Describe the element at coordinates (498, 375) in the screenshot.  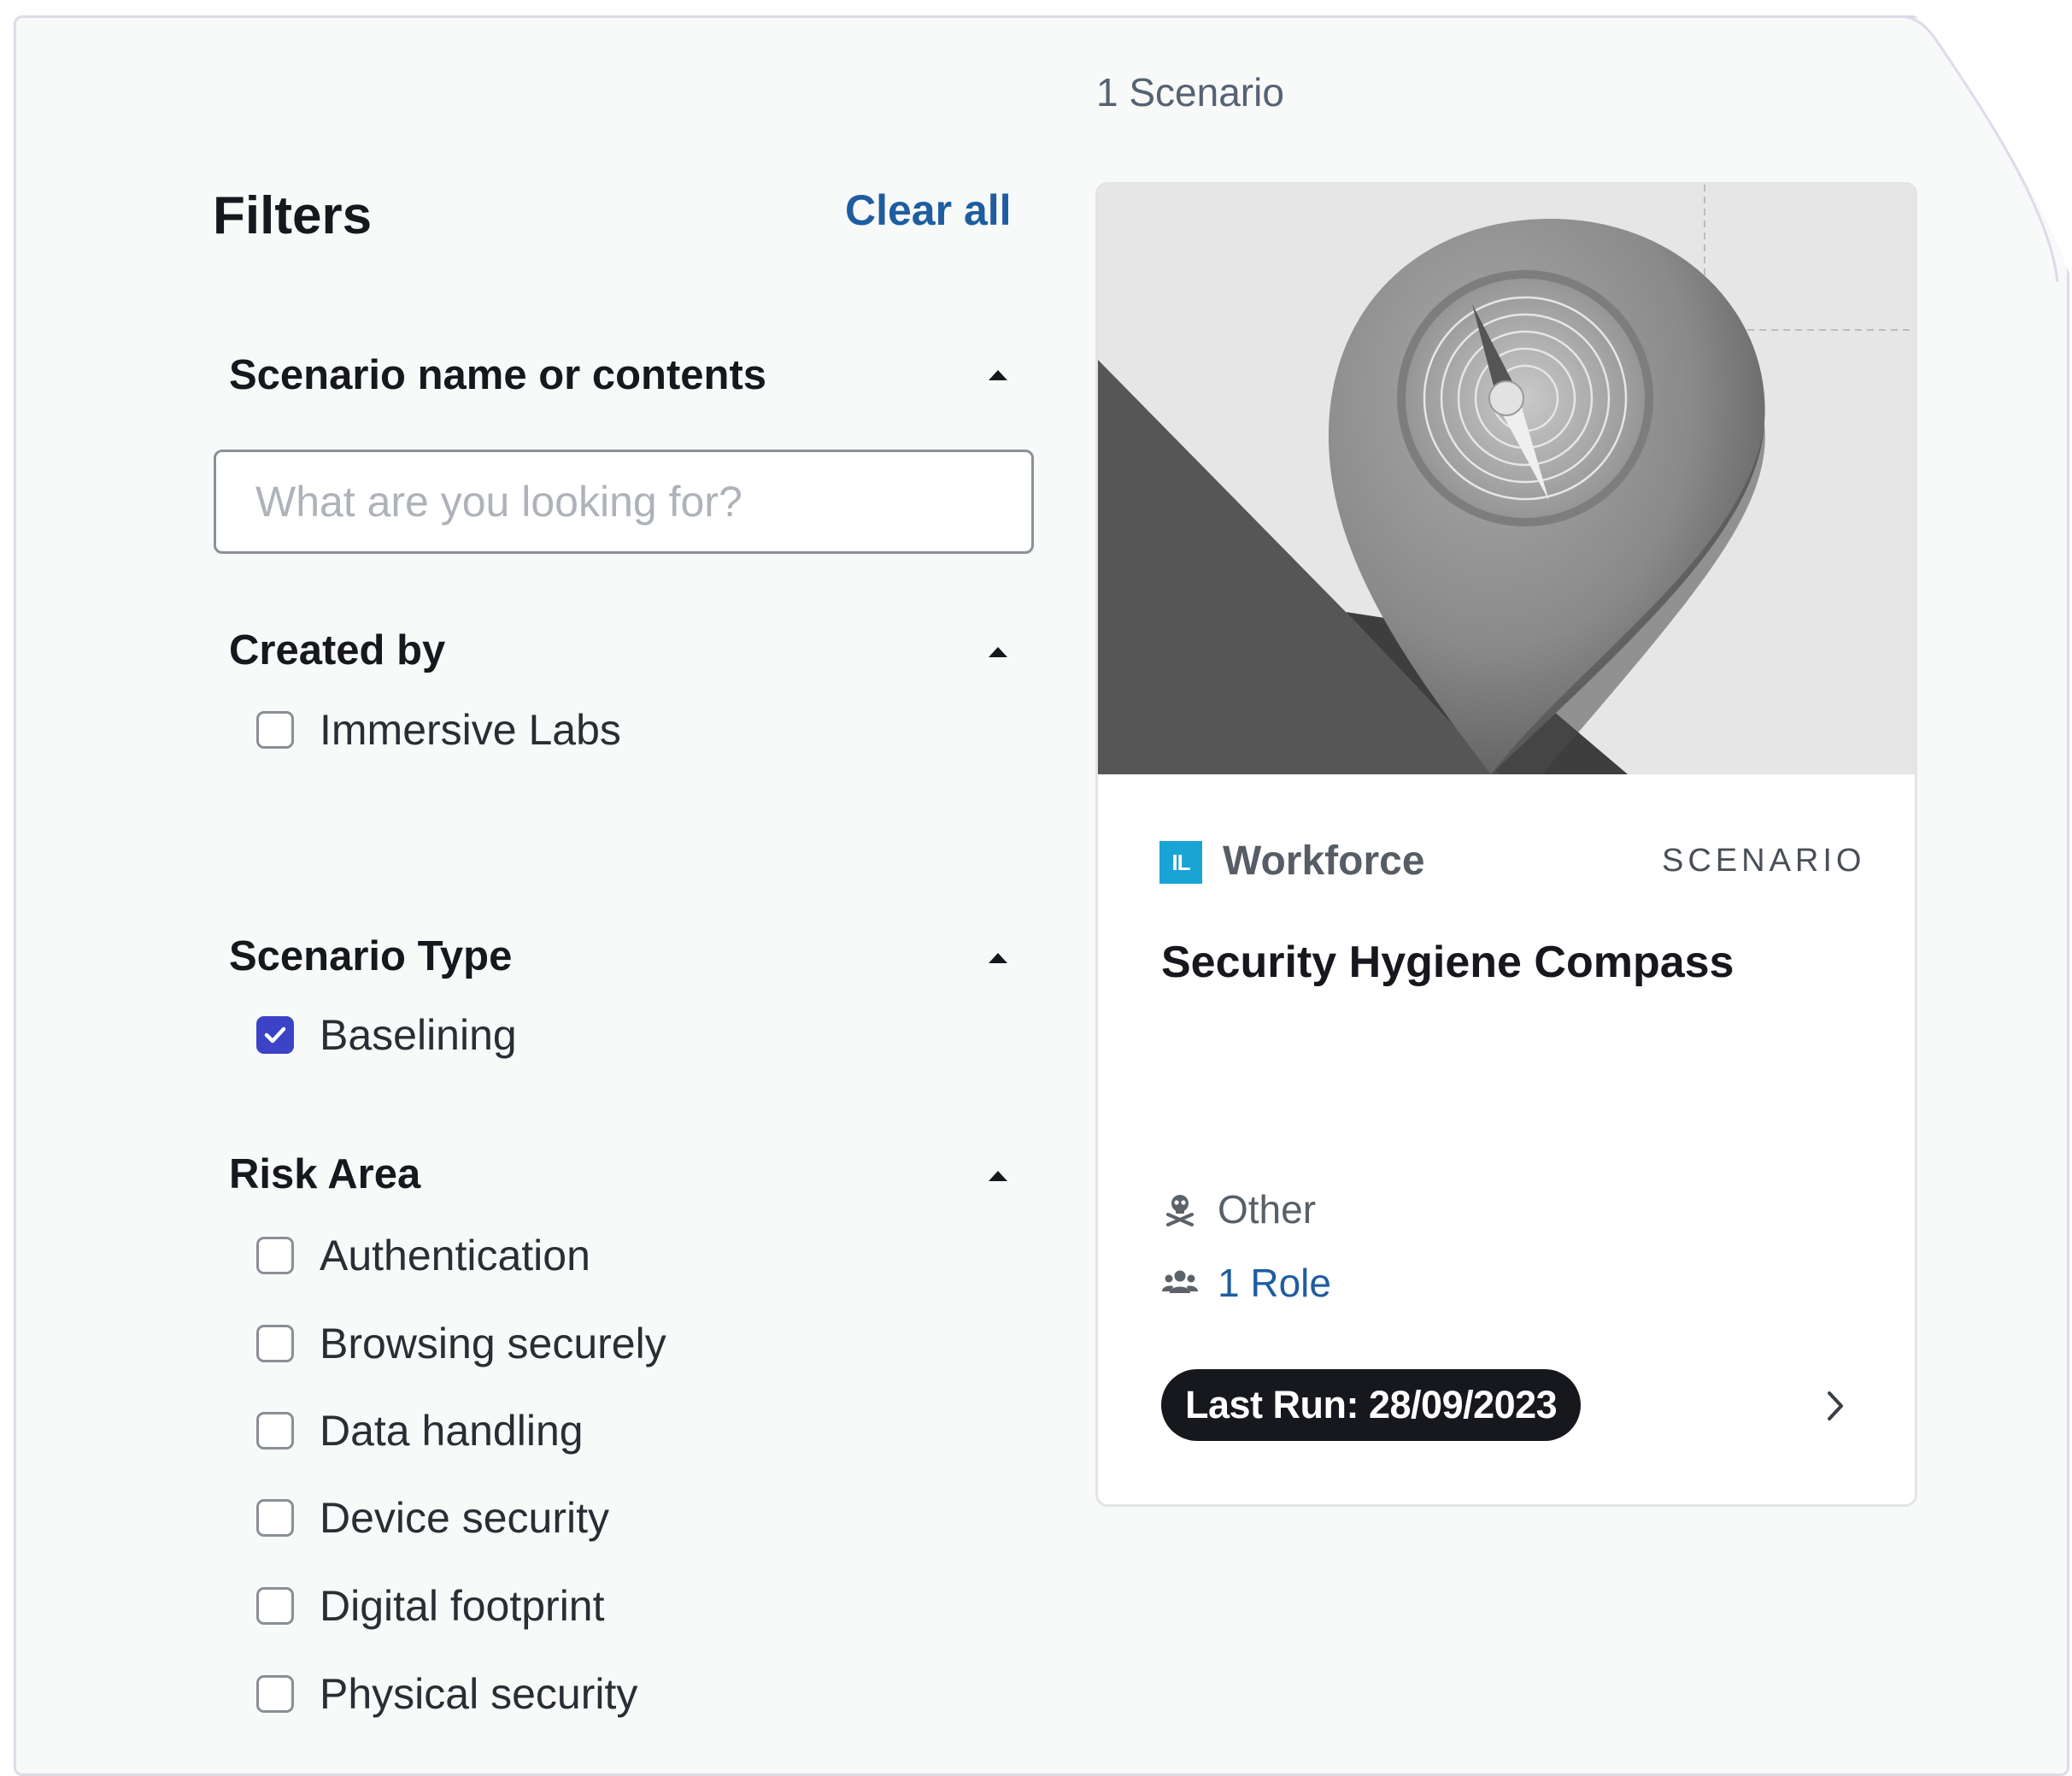
I see `search-section-title: Scenario name or contents` at that location.